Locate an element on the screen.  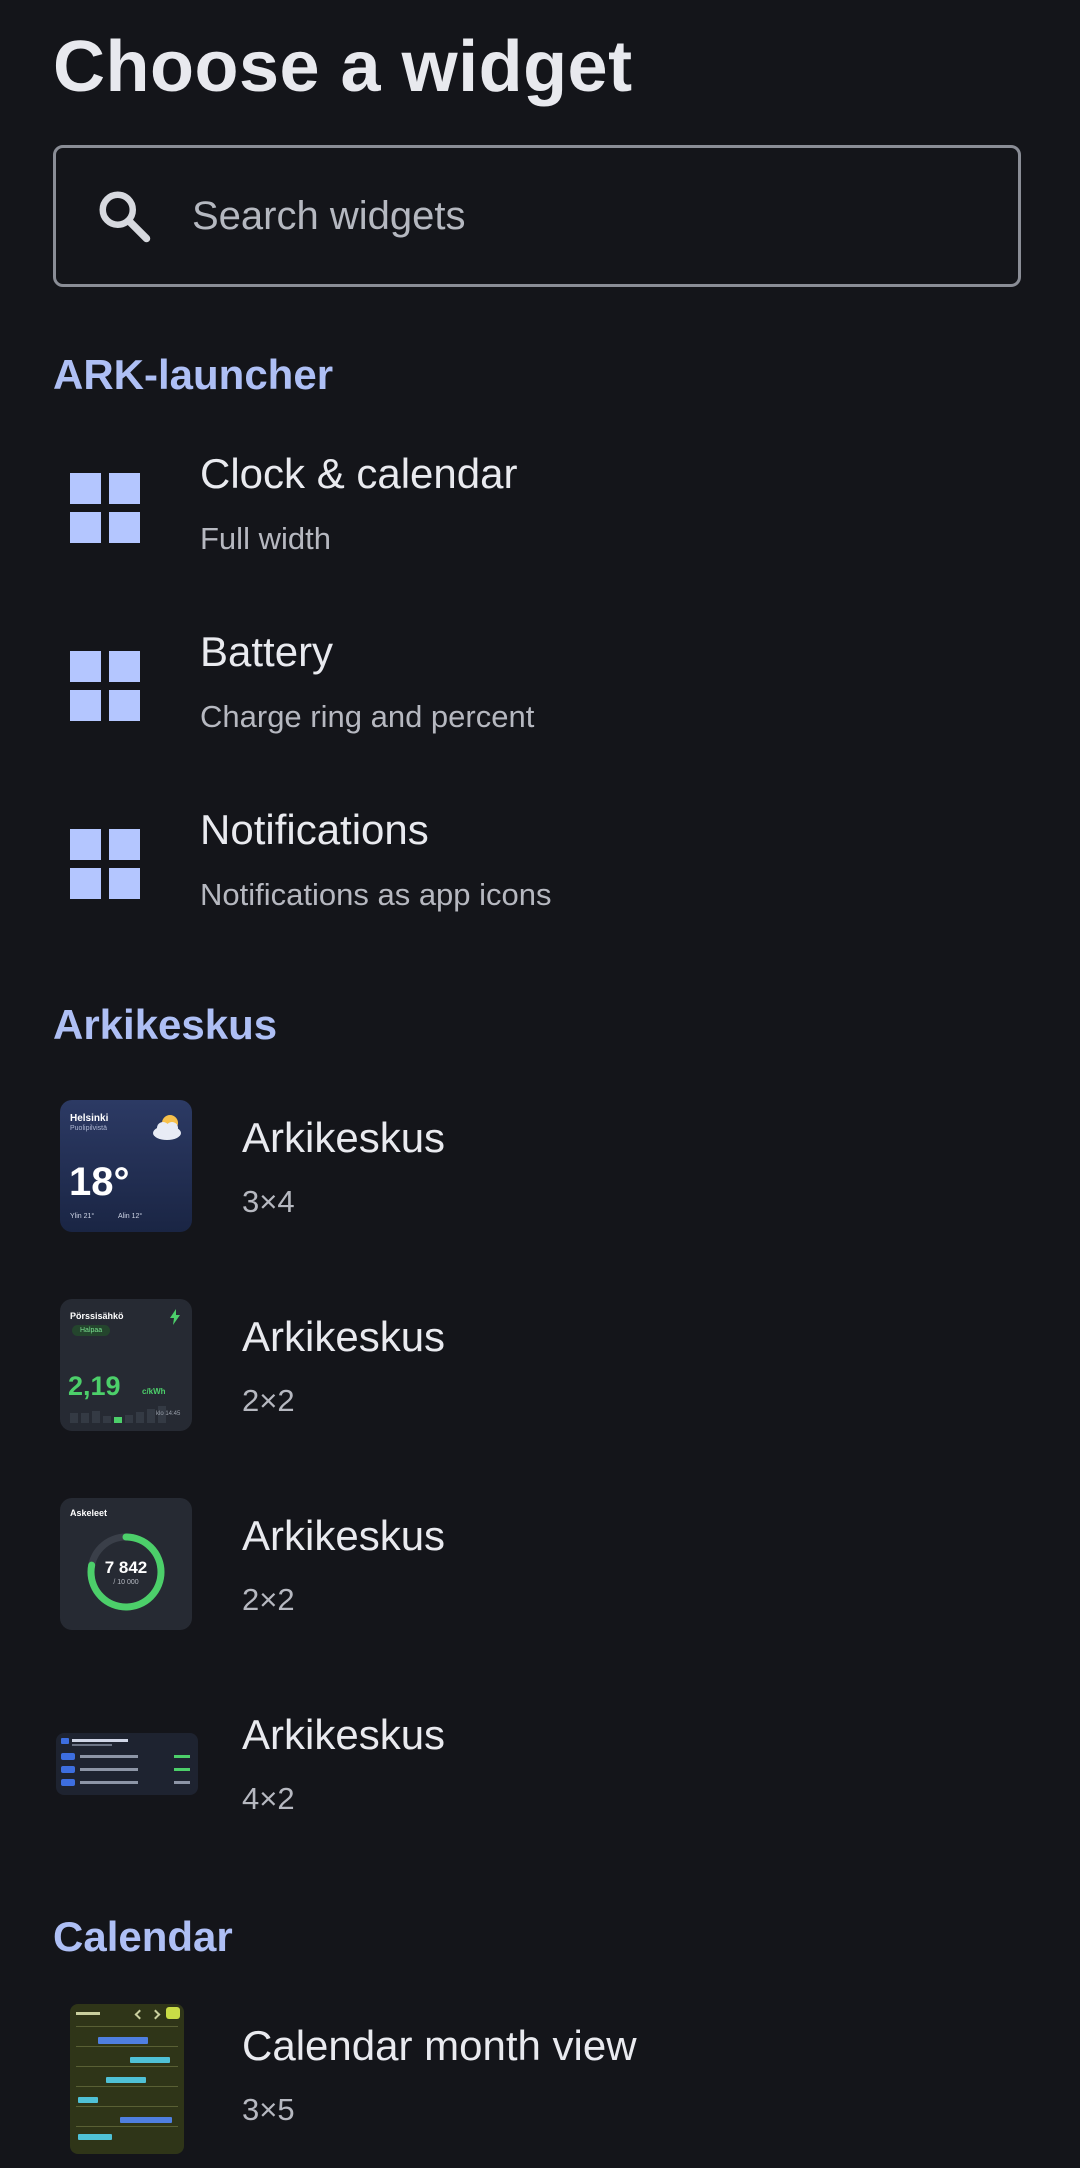
widget-size: 3×5 is located at coordinates (268, 2109).